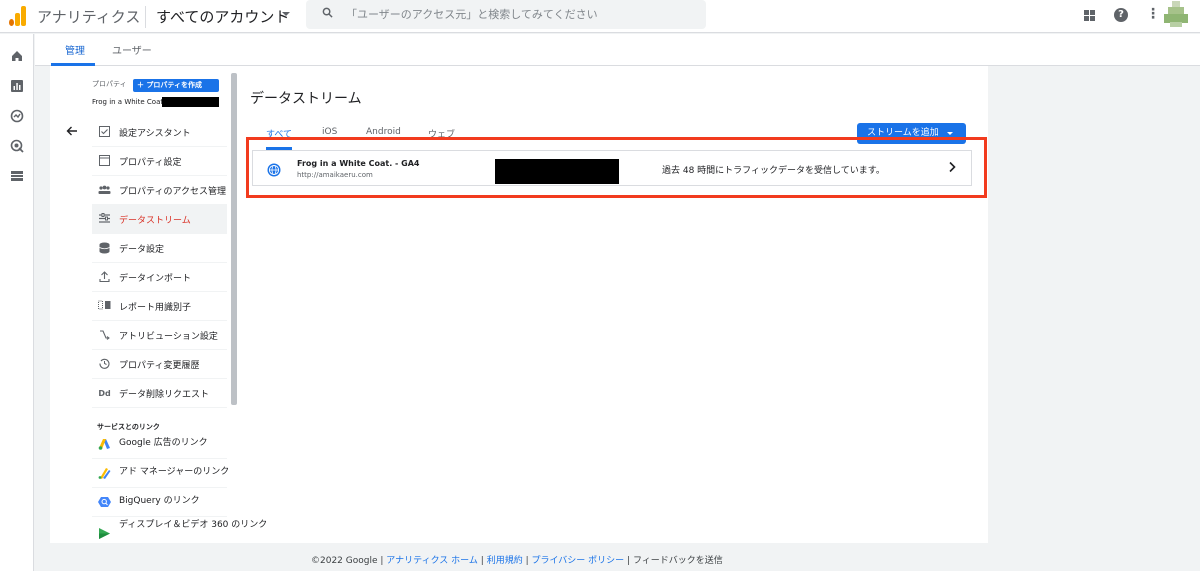 The height and width of the screenshot is (571, 1200). What do you see at coordinates (109, 84) in the screenshot?
I see `property-label: プロパティ` at bounding box center [109, 84].